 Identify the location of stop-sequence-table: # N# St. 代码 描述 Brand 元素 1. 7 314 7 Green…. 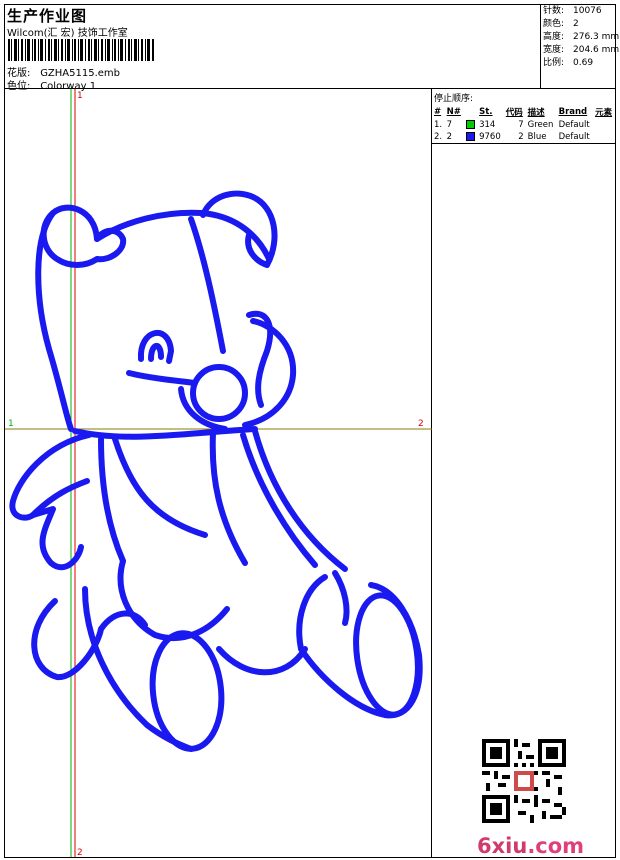
(523, 124).